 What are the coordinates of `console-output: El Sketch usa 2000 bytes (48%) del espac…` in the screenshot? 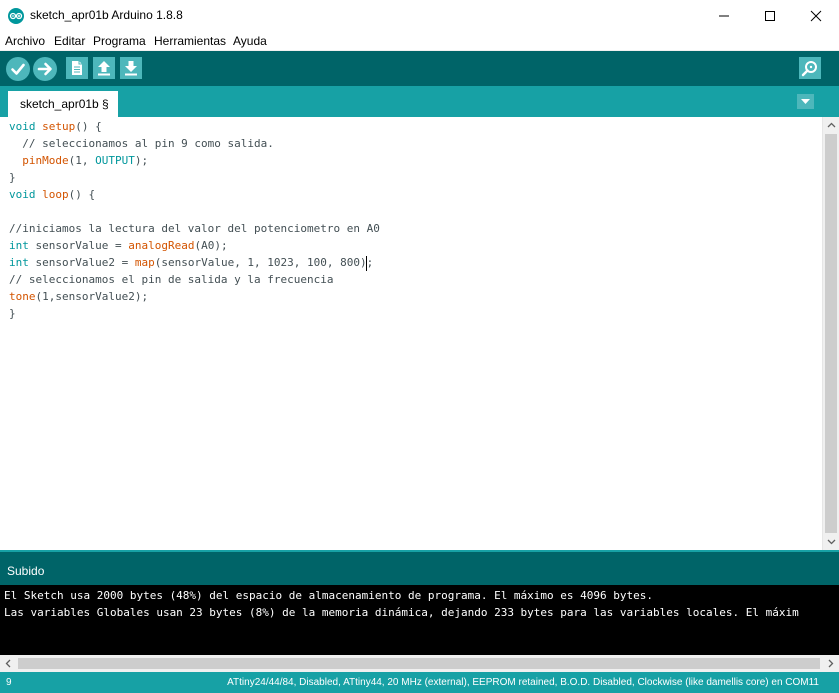 It's located at (419, 620).